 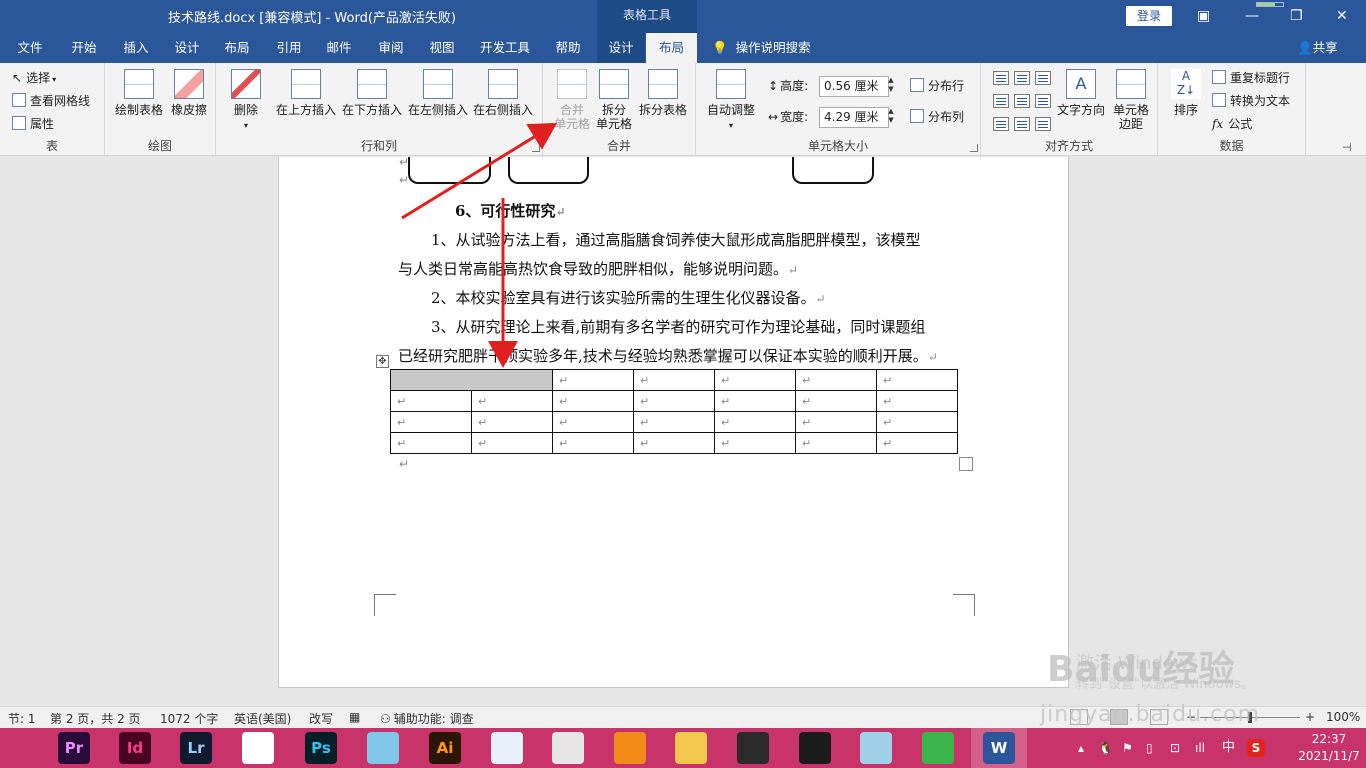 I want to click on pinwheel-app-icon, so click(x=258, y=748).